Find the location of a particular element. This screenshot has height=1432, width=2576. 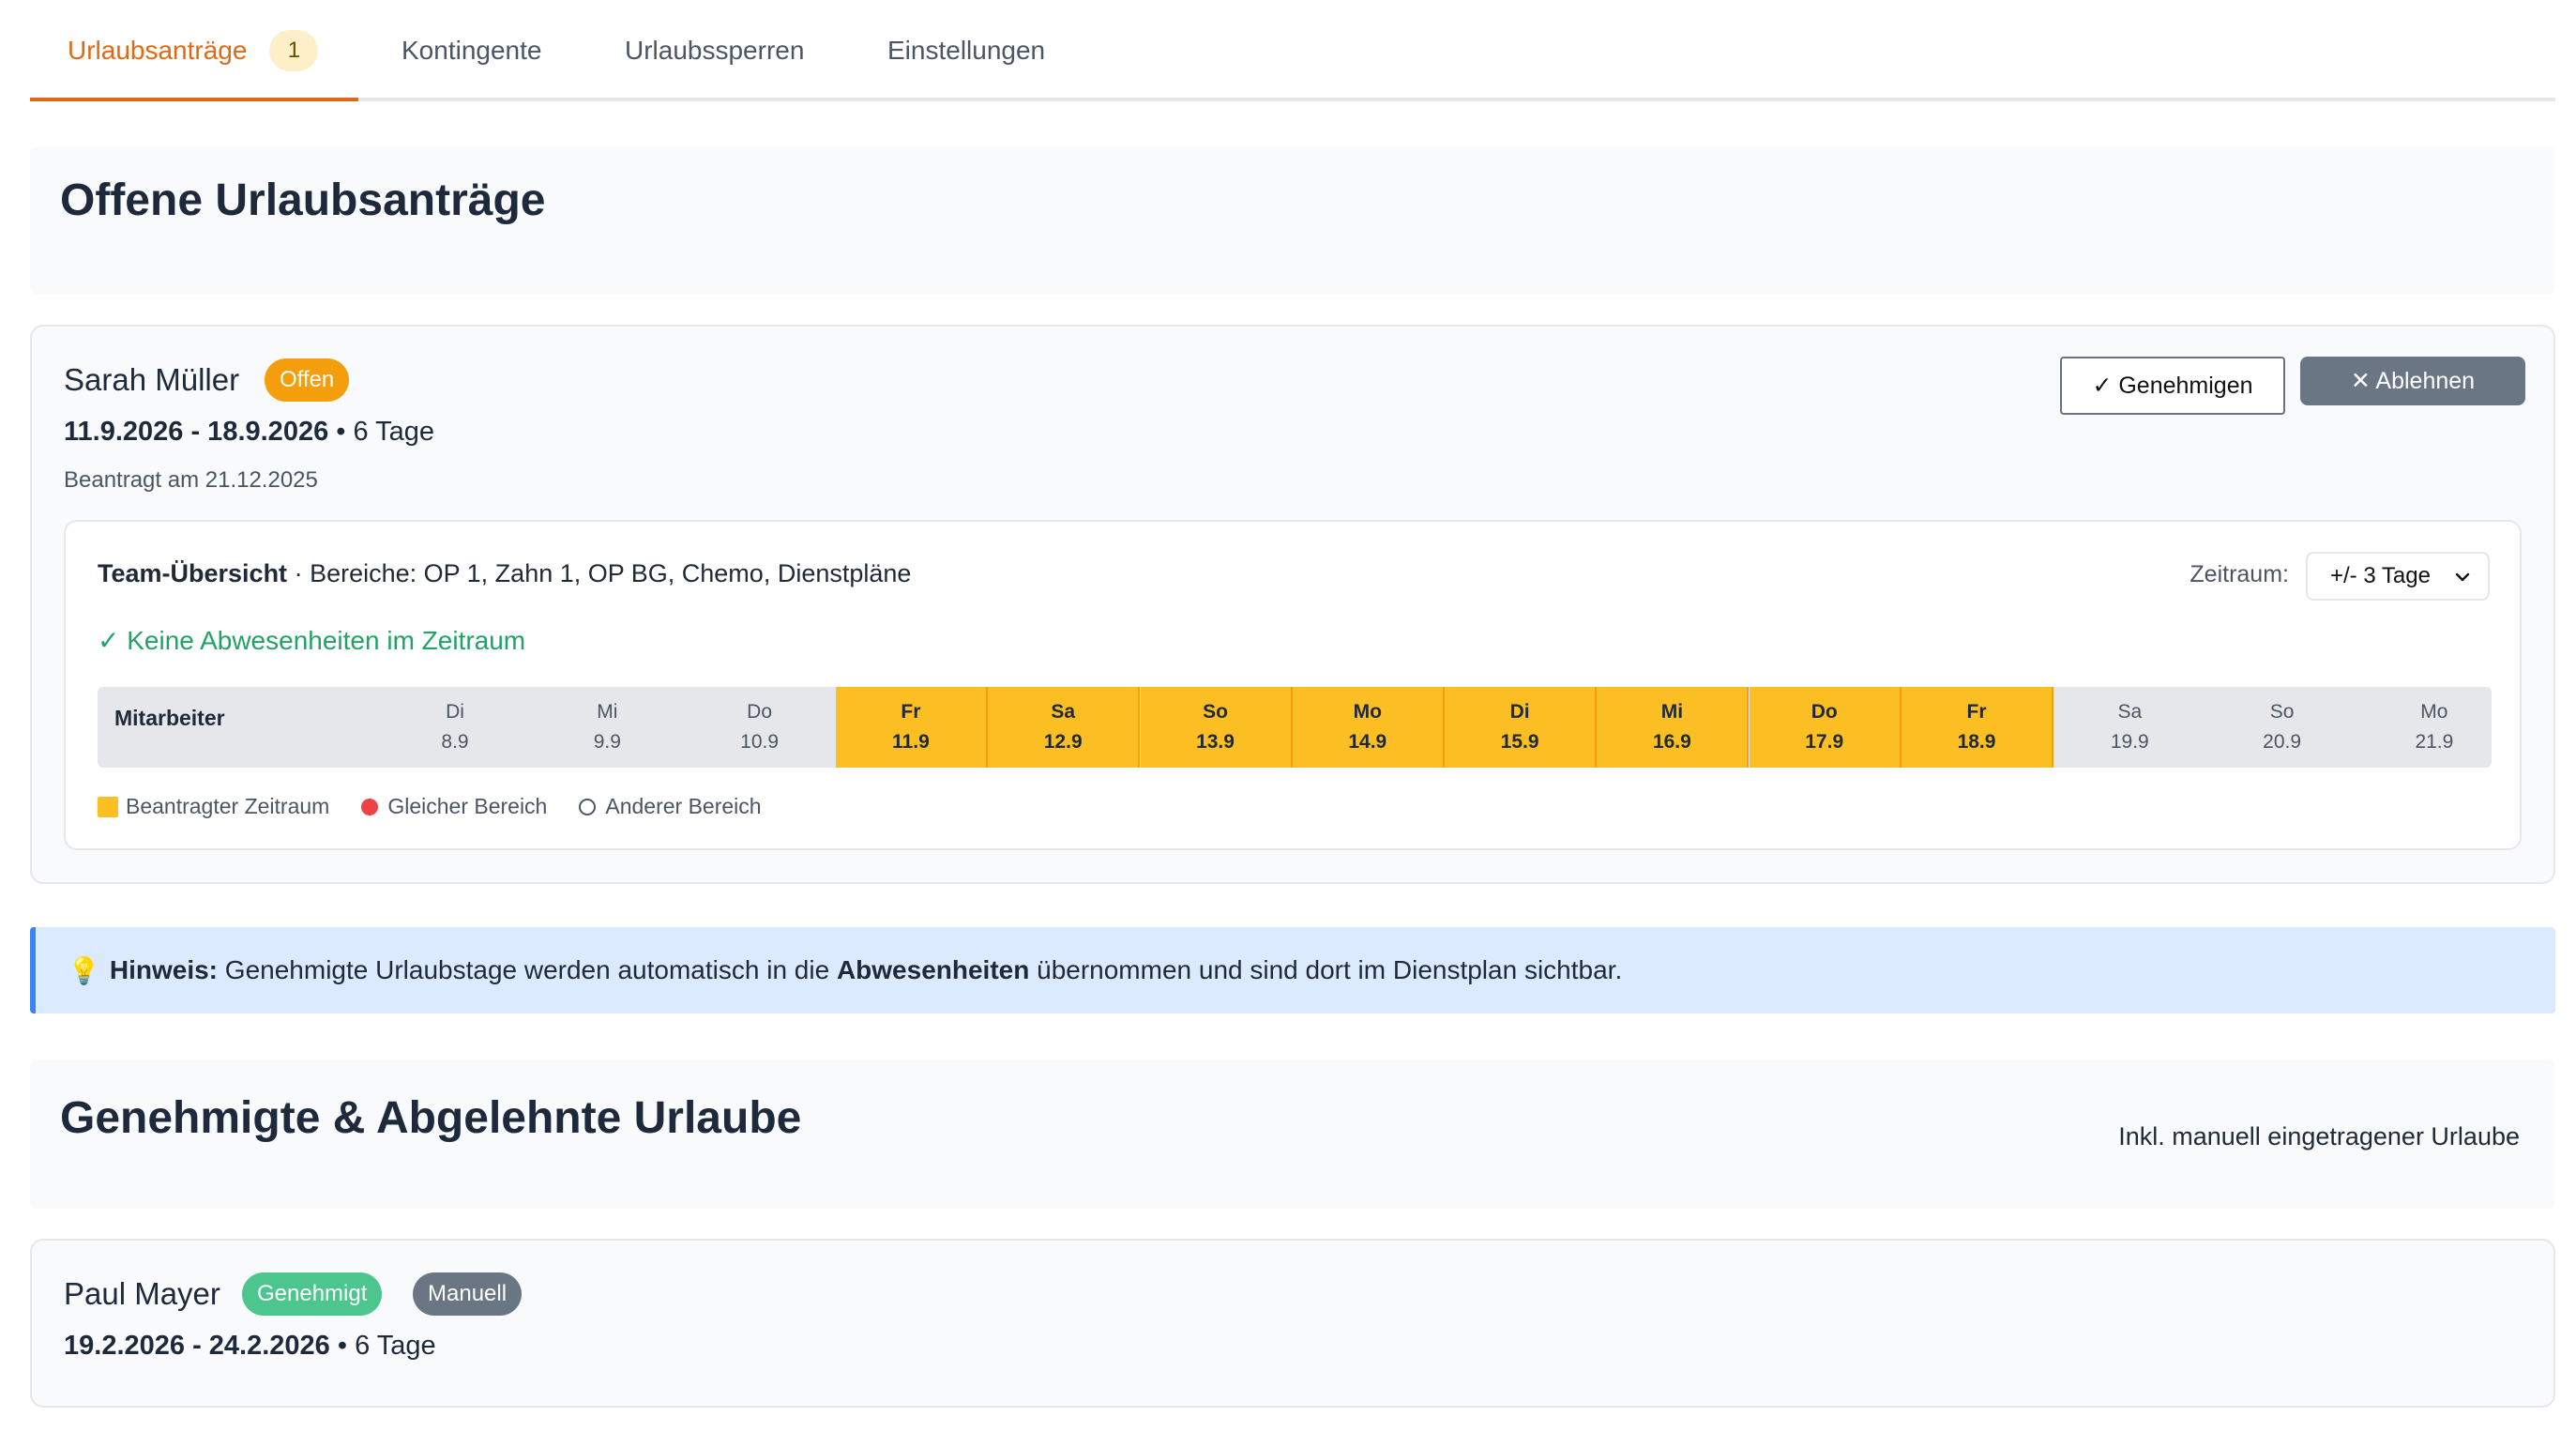

date-label: 8.9 is located at coordinates (455, 742).